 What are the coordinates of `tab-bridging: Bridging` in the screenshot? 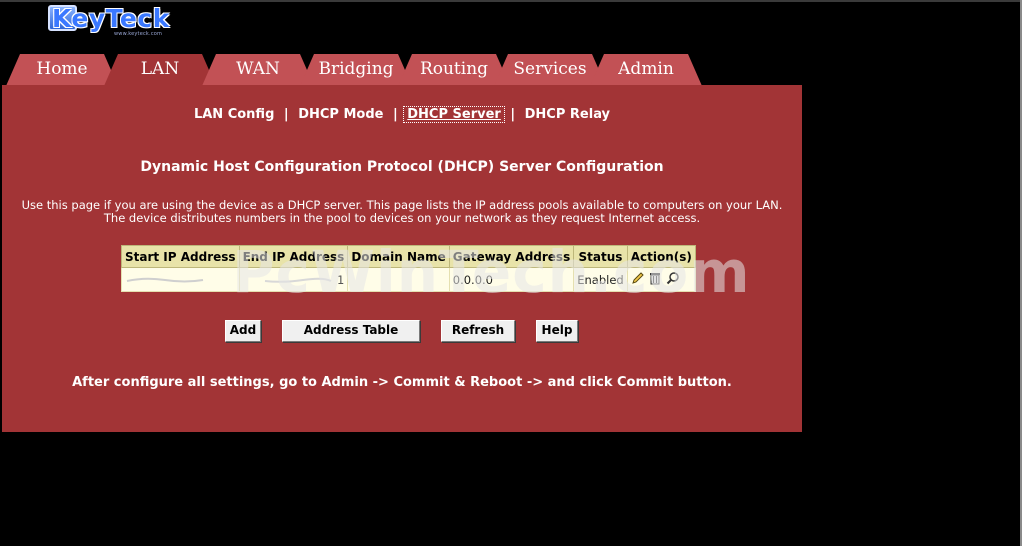 It's located at (356, 70).